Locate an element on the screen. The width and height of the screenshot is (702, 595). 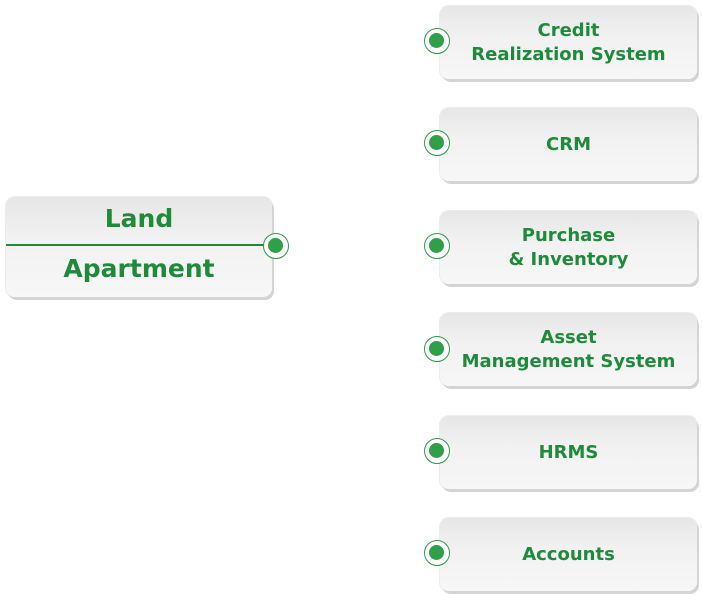
main-divider is located at coordinates (137, 245).